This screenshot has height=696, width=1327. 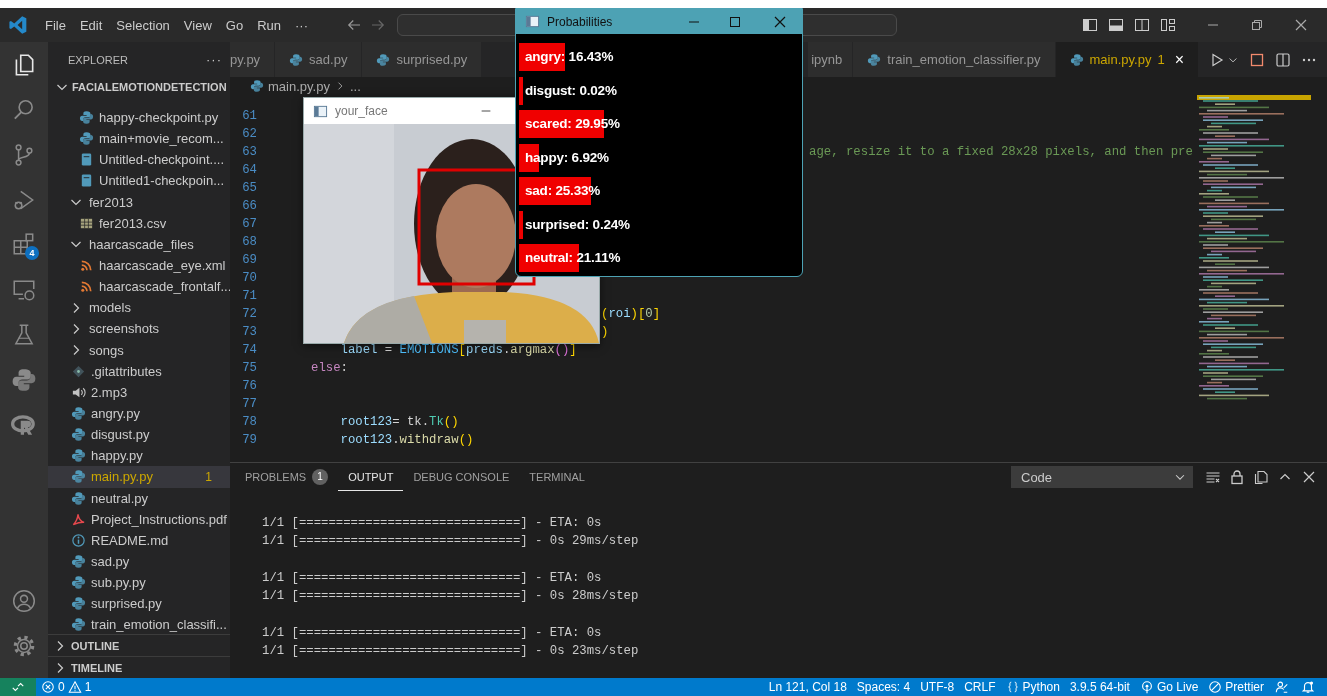 What do you see at coordinates (139, 308) in the screenshot?
I see `folder-item: models` at bounding box center [139, 308].